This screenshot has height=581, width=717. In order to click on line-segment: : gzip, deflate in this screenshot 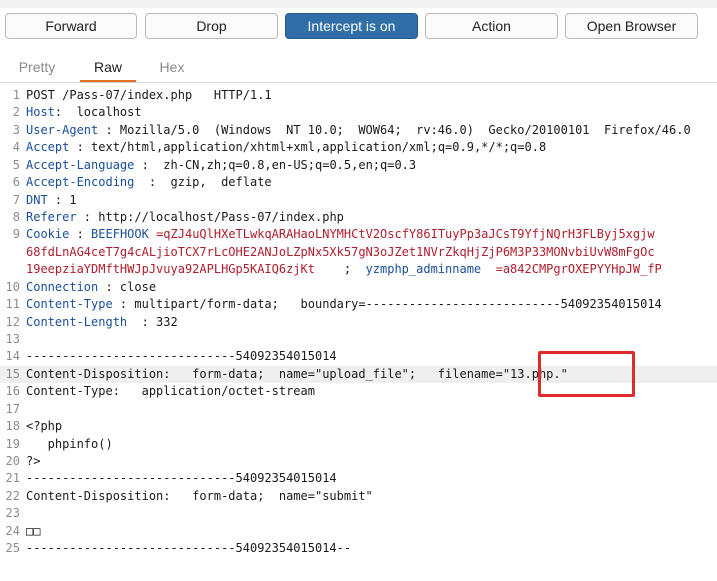, I will do `click(203, 182)`.